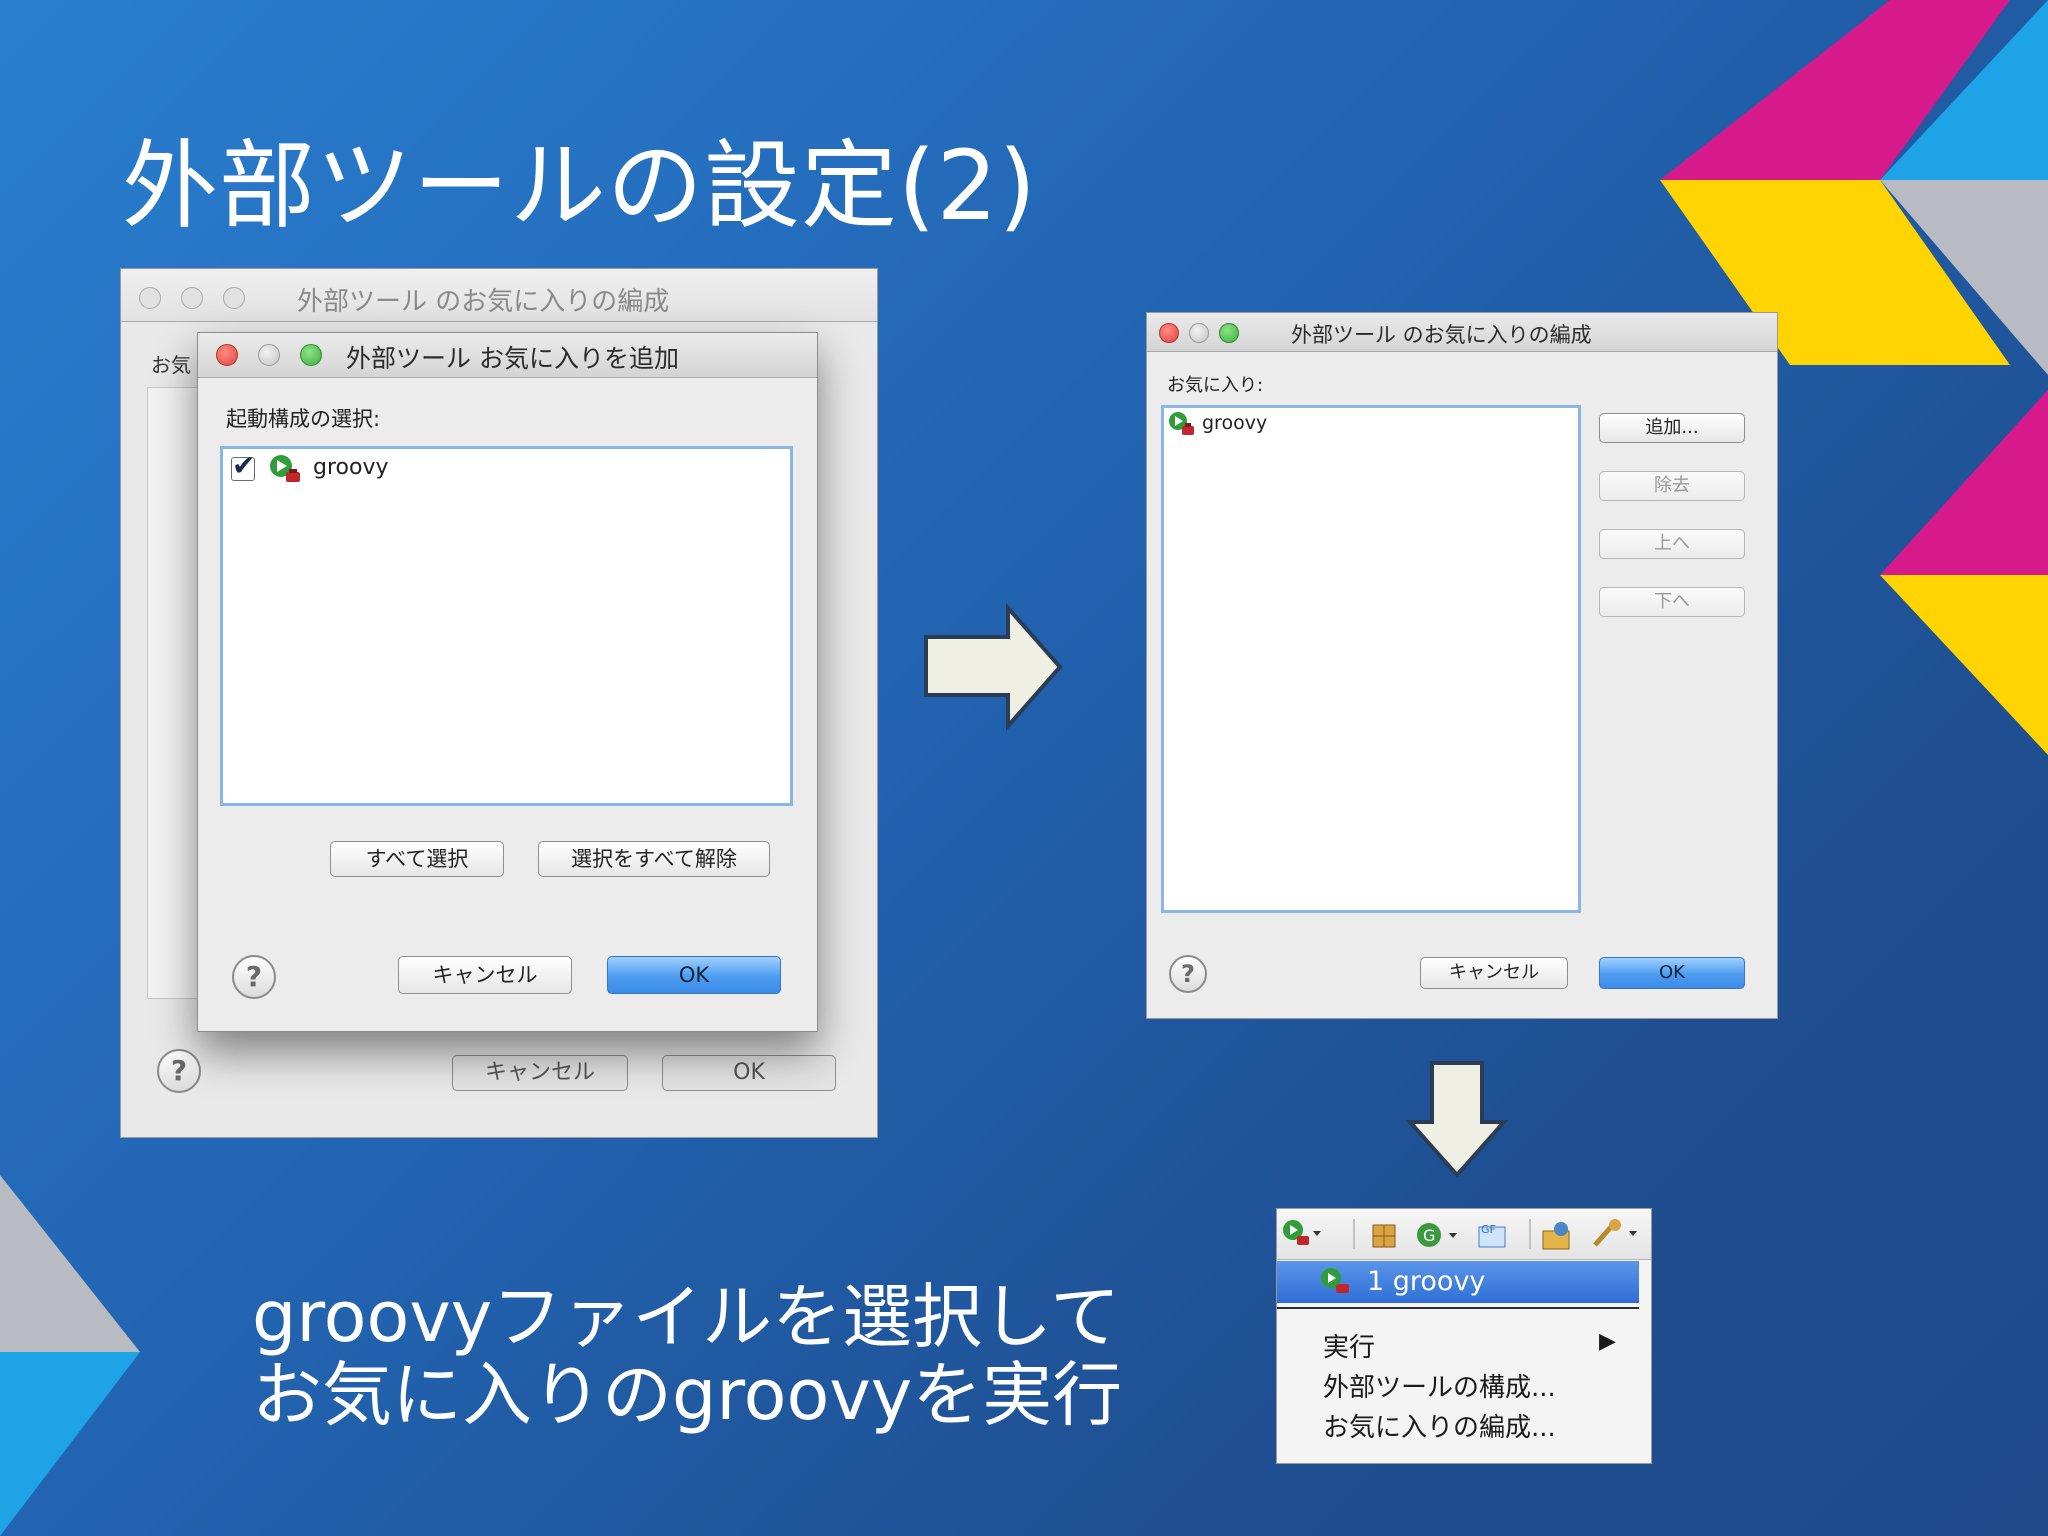 Image resolution: width=2048 pixels, height=1536 pixels. What do you see at coordinates (1215, 385) in the screenshot?
I see `favorites-label: お気に入り:` at bounding box center [1215, 385].